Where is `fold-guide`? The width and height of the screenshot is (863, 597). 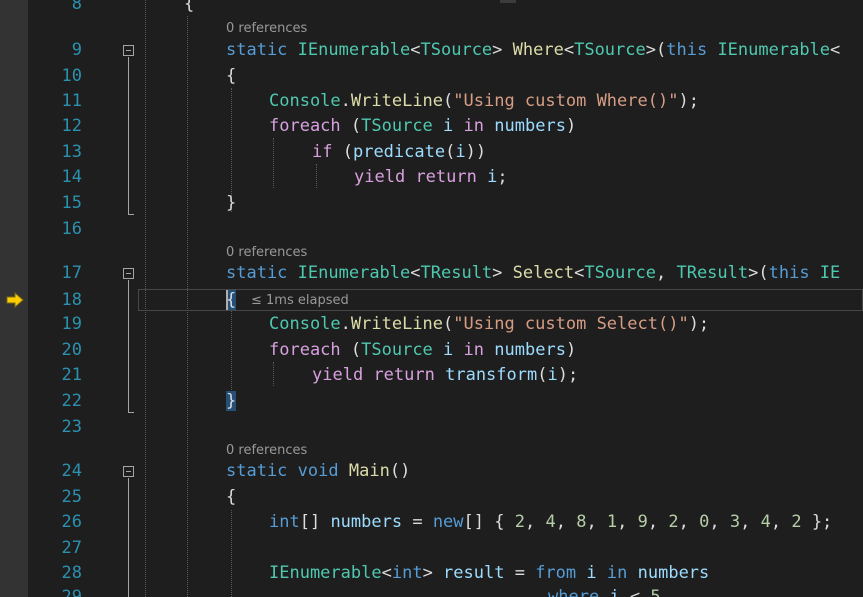
fold-guide is located at coordinates (128, 346).